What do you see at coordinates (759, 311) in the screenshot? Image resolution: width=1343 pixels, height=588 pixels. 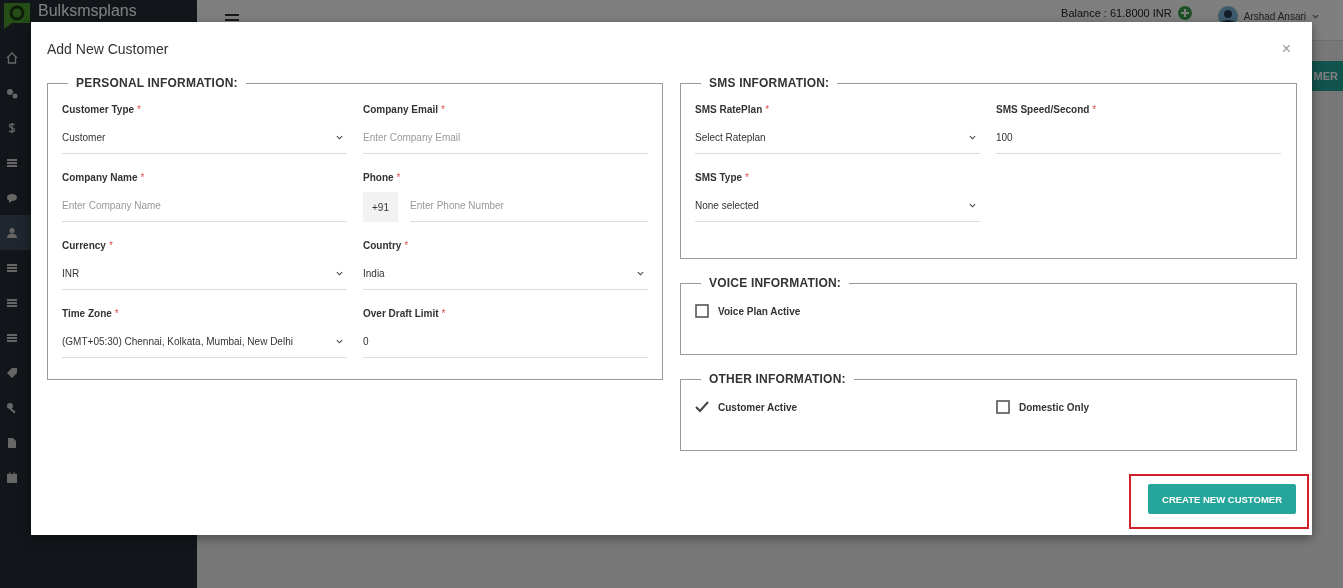 I see `checkbox-label: Voice Plan Active` at bounding box center [759, 311].